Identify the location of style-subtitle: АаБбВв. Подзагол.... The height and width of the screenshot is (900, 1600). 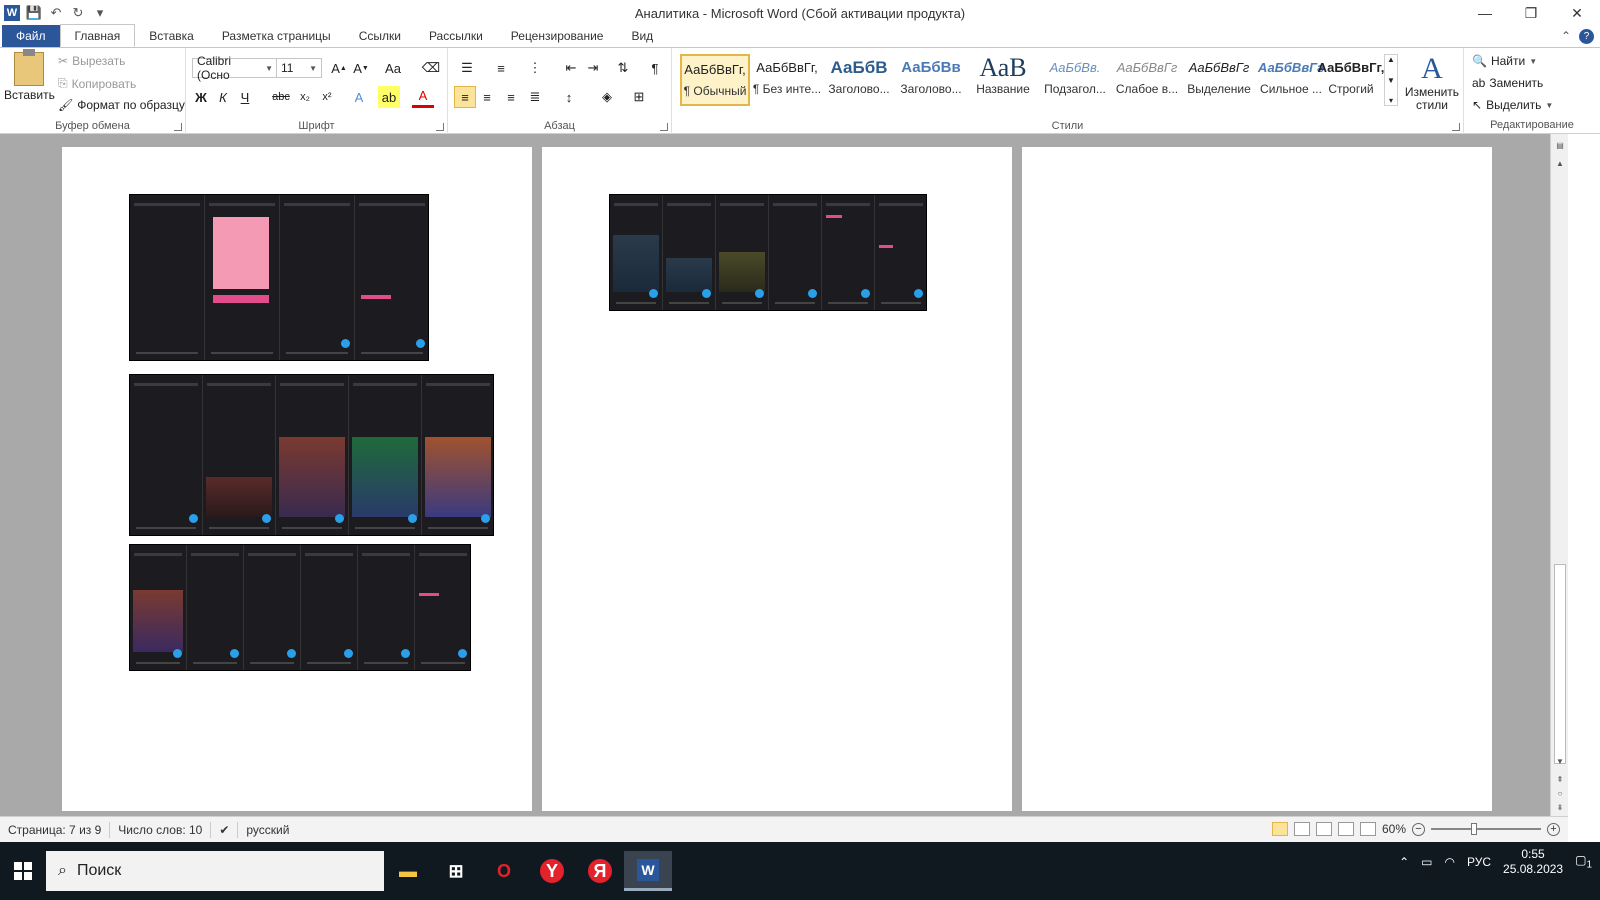
(1075, 80).